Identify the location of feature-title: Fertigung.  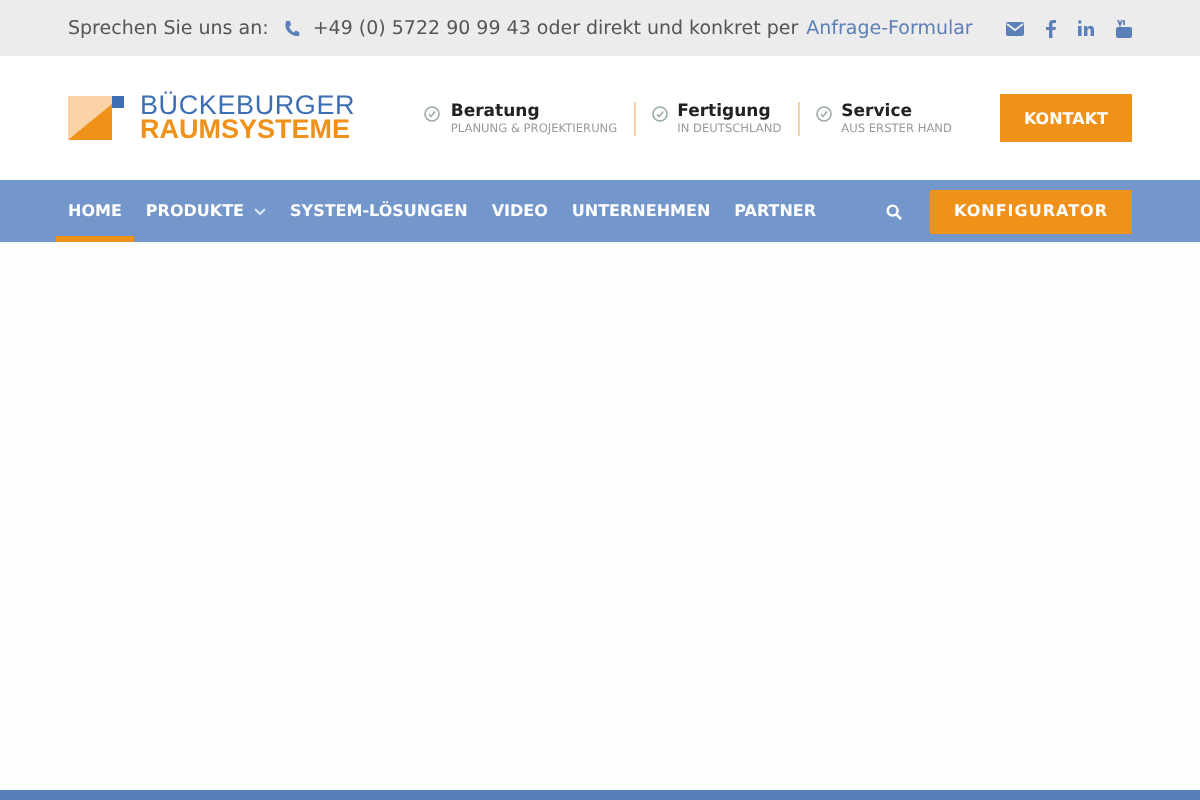
(725, 111).